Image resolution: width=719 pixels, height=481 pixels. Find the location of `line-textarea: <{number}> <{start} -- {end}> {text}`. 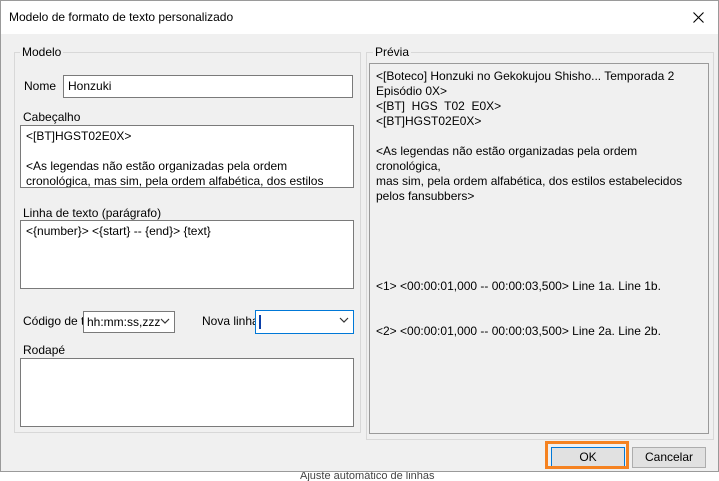

line-textarea: <{number}> <{start} -- {end}> {text} is located at coordinates (187, 254).